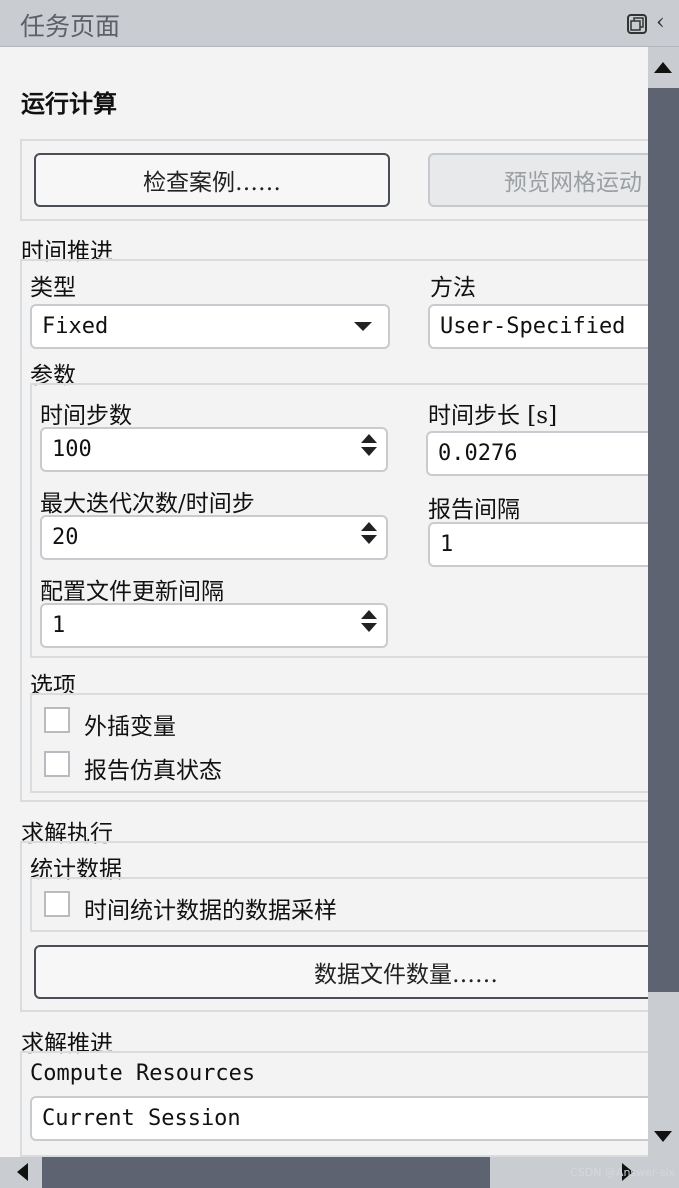 The image size is (679, 1188). I want to click on max-iterations-value: 20, so click(65, 537).